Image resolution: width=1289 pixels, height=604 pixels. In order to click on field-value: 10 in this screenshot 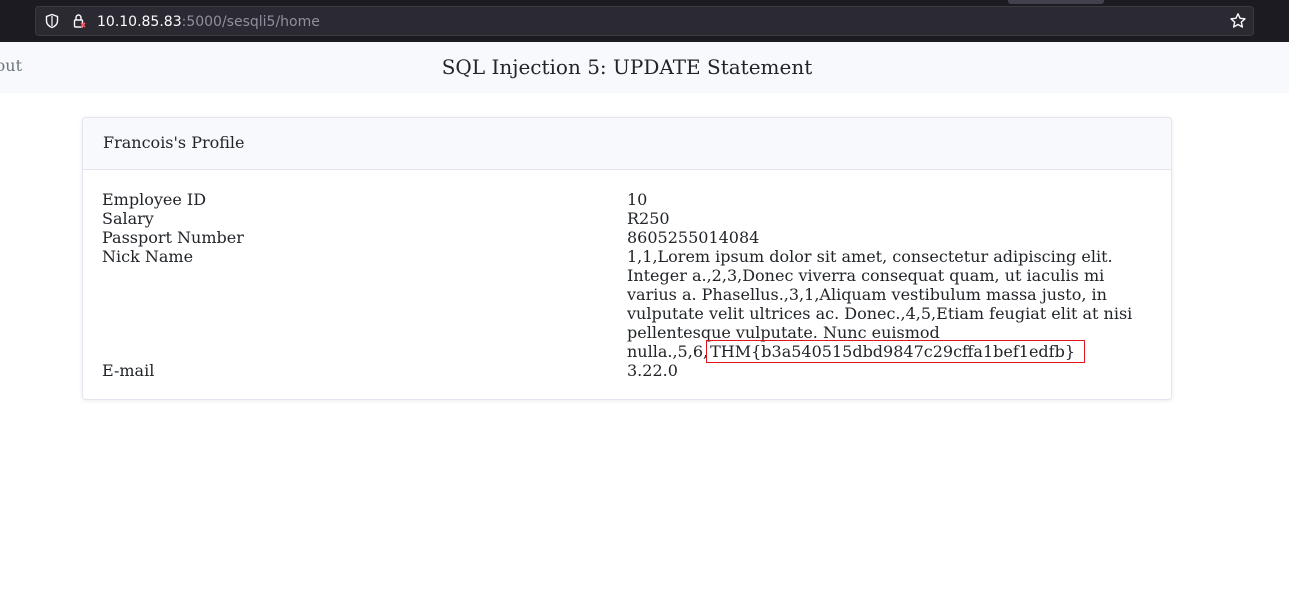, I will do `click(637, 199)`.